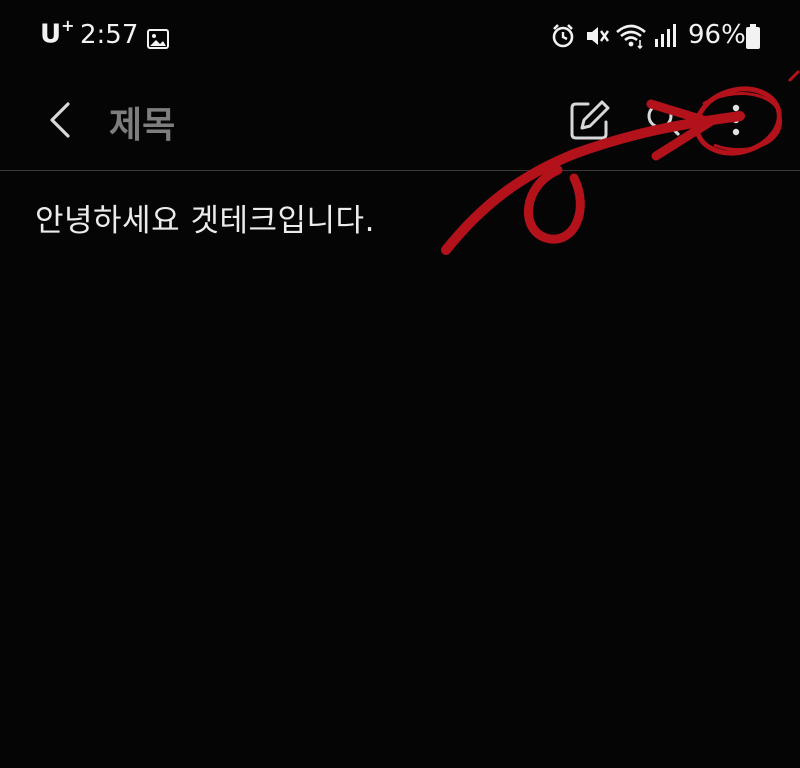 This screenshot has width=800, height=768. What do you see at coordinates (400, 123) in the screenshot?
I see `note-toolbar: 제목` at bounding box center [400, 123].